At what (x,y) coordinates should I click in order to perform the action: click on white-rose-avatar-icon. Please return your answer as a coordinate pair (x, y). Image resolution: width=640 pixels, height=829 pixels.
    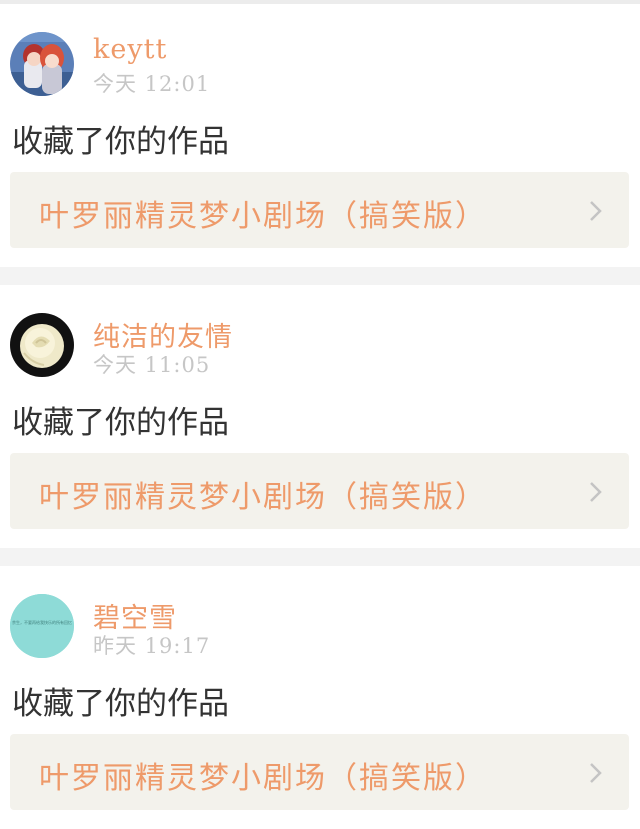
    Looking at the image, I should click on (42, 345).